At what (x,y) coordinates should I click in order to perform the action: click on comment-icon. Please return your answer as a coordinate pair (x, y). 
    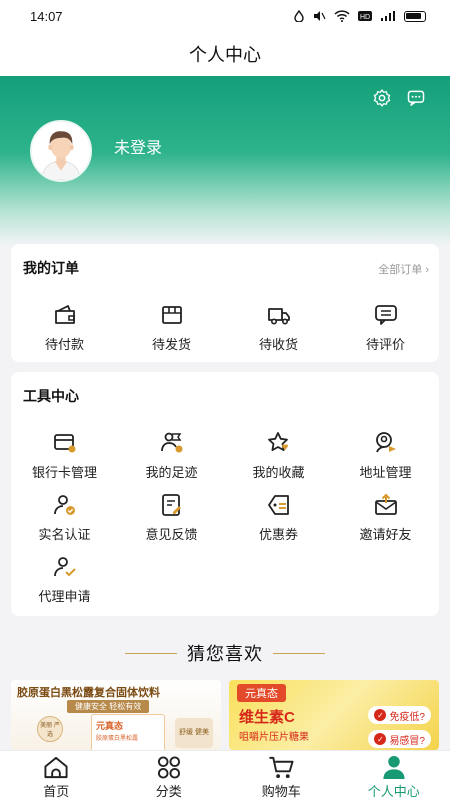
    Looking at the image, I should click on (385, 315).